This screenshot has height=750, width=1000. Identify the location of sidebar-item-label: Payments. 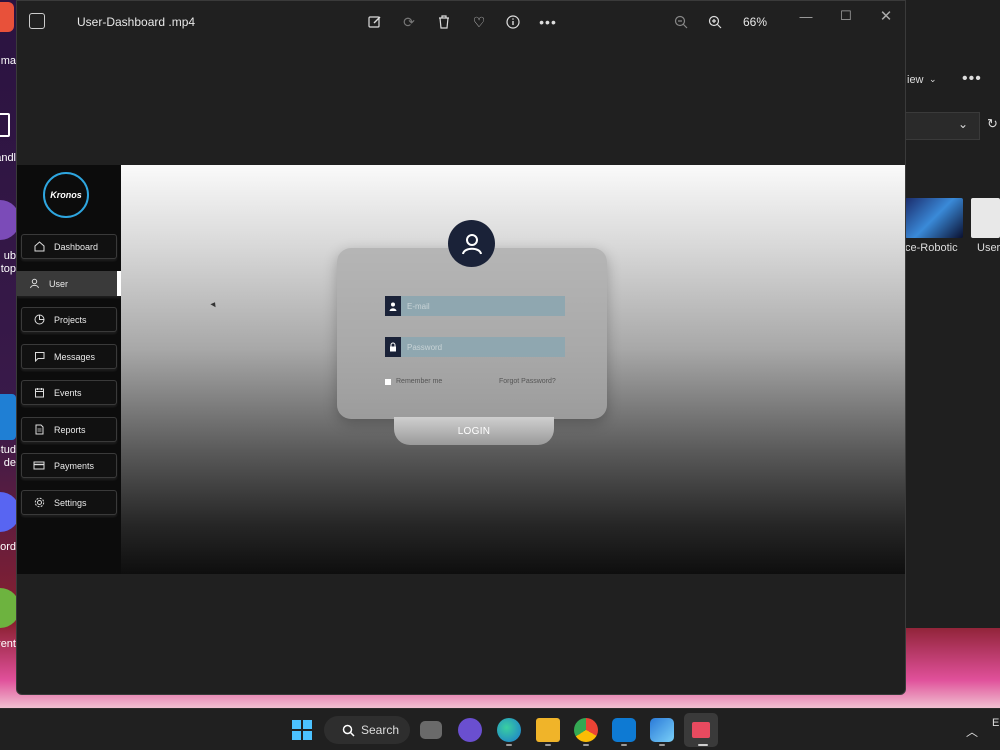
(74, 465).